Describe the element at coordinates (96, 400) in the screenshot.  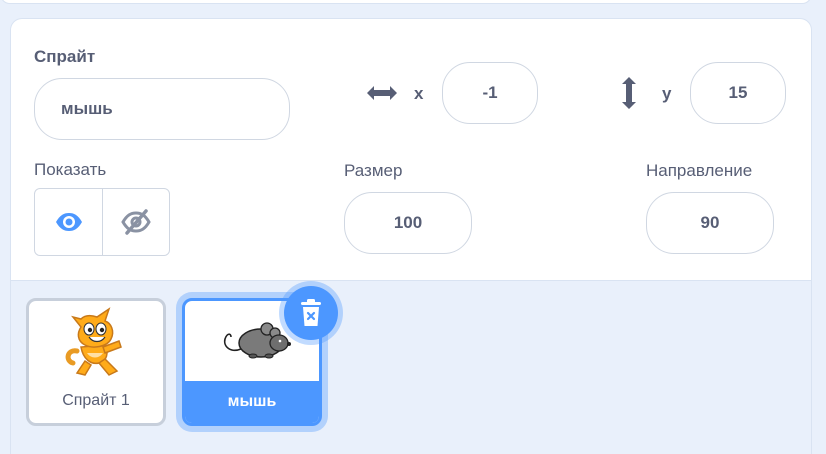
I see `sprite-card-label: Спрайт 1` at that location.